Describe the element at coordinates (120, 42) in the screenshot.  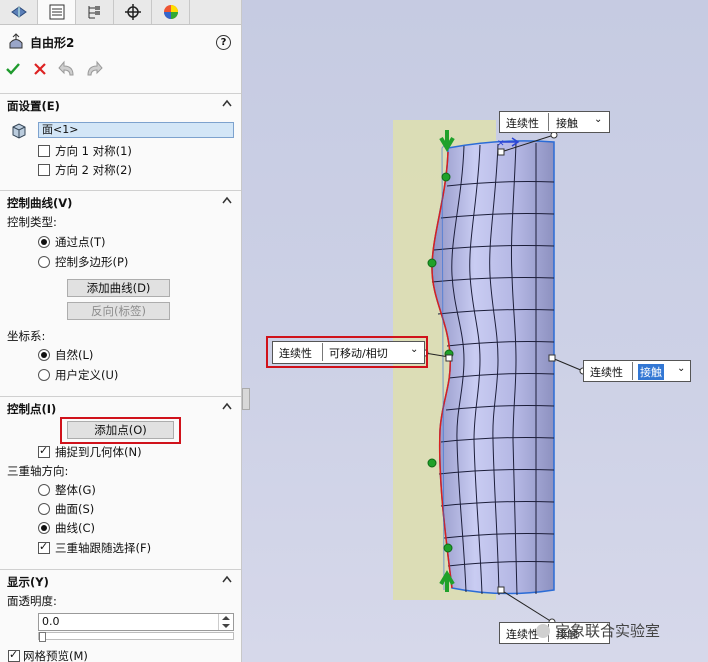
I see `feature-title-row: 自由形2 ?` at that location.